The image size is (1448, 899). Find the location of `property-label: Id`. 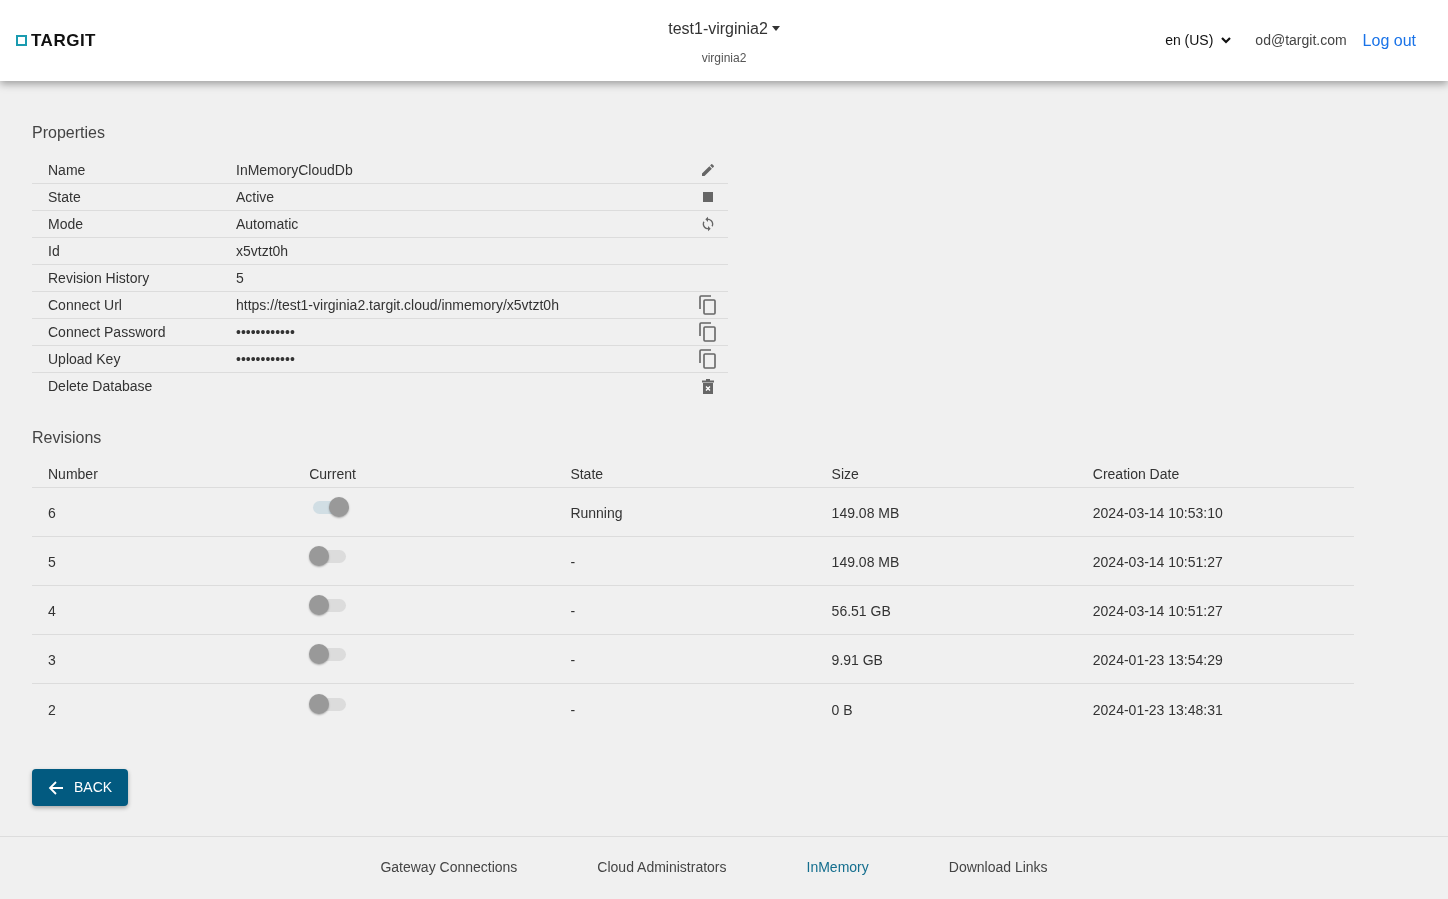

property-label: Id is located at coordinates (54, 251).